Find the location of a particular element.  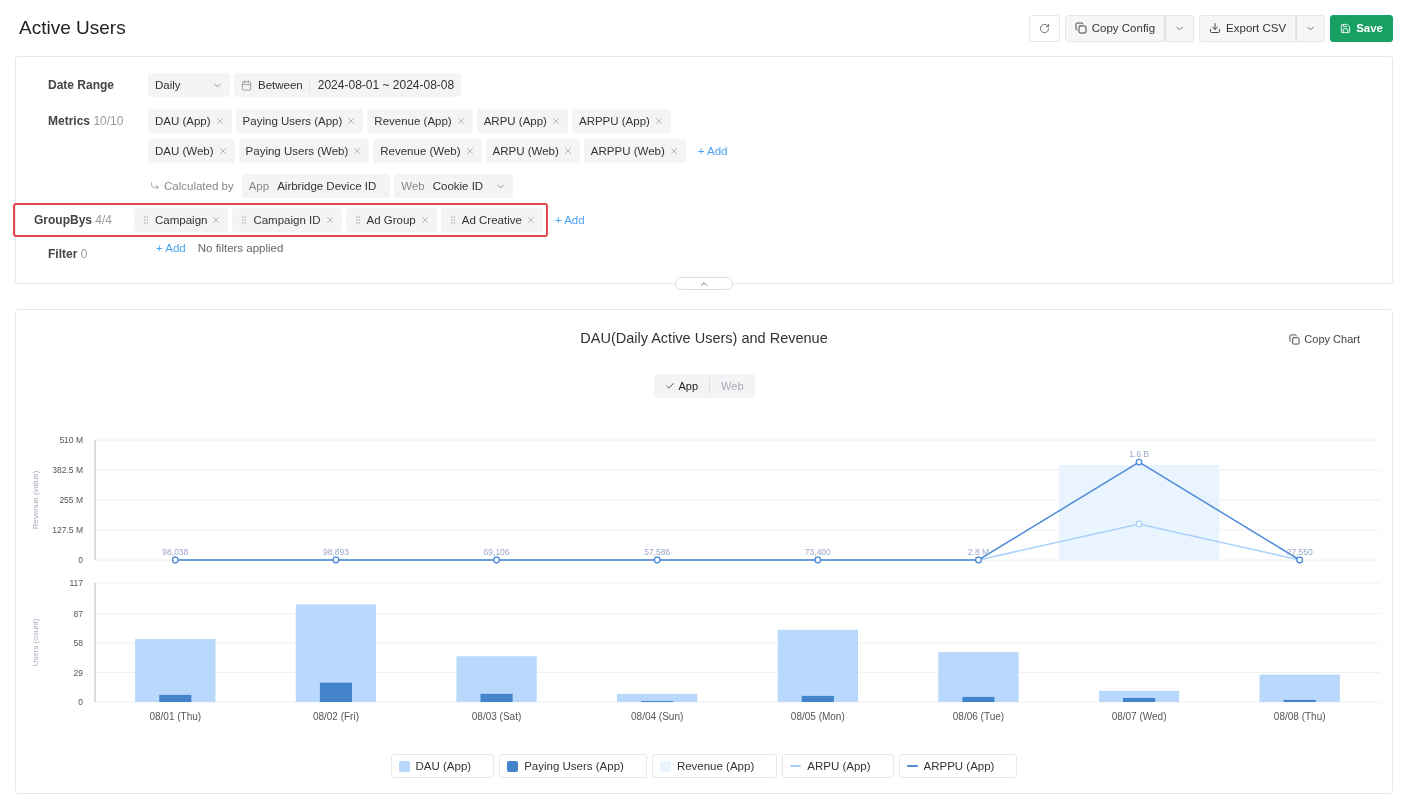

axis-tick-label: 08/03 (Sat) is located at coordinates (496, 716).